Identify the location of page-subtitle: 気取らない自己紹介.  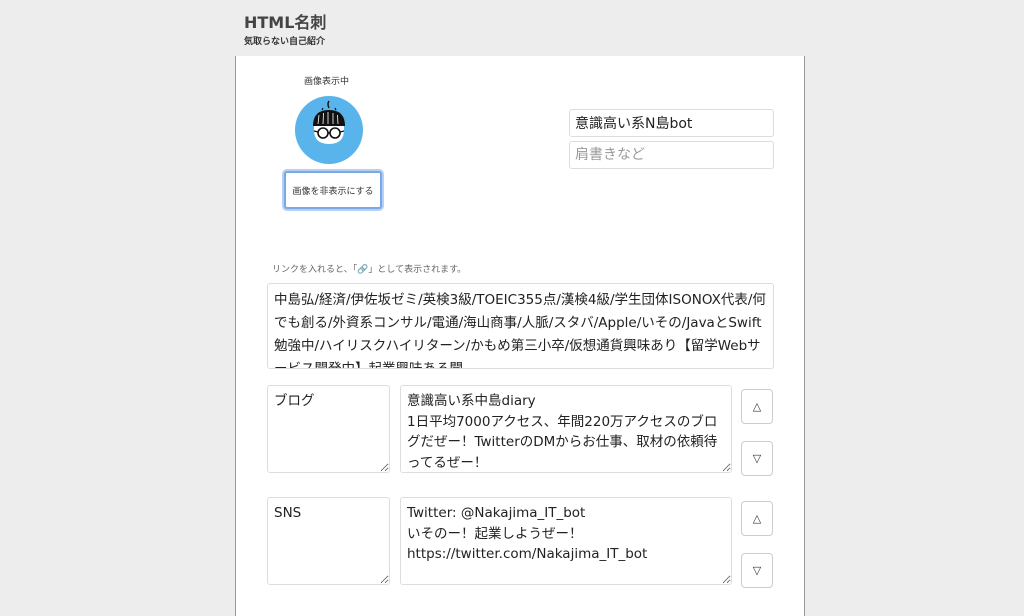
(285, 42).